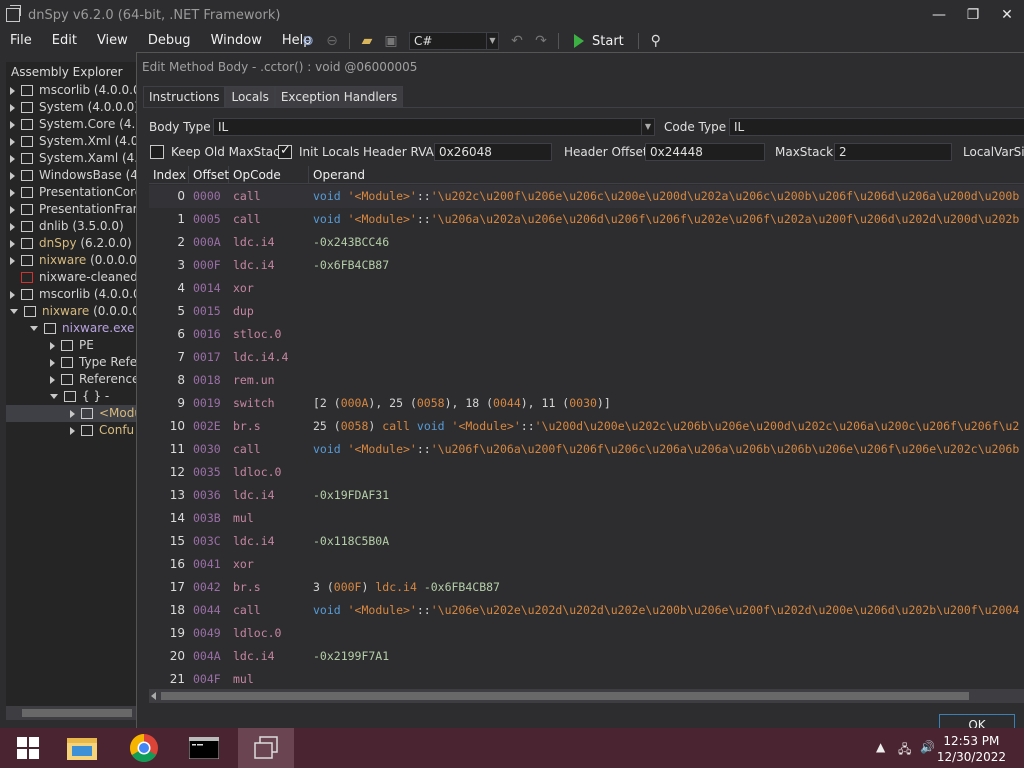 This screenshot has width=1024, height=768. I want to click on start-debugging-button: Start, so click(599, 41).